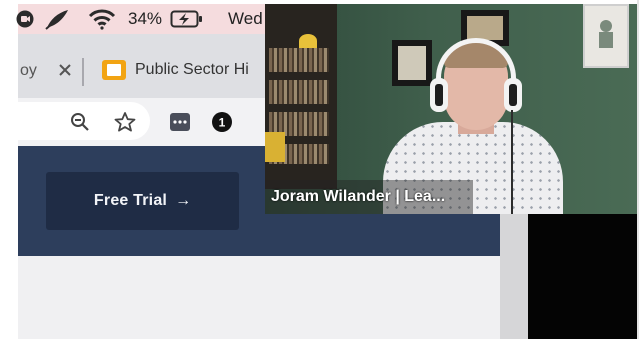 The width and height of the screenshot is (639, 339). What do you see at coordinates (148, 122) in the screenshot?
I see `browser-toolbar: 1` at bounding box center [148, 122].